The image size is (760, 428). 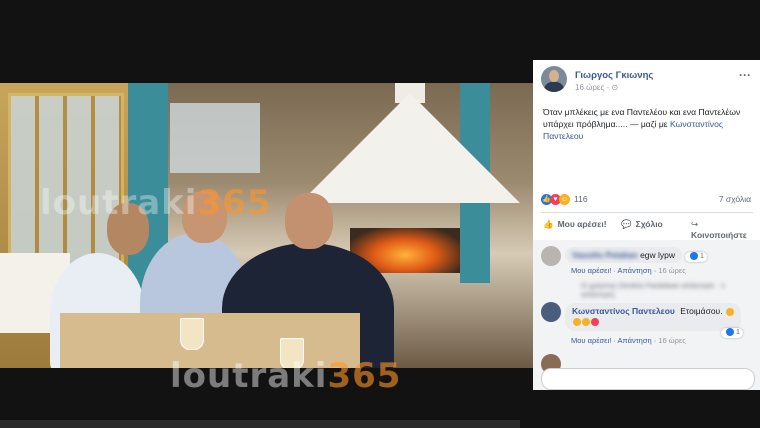 I want to click on comment-button: 💬 Σχόλιο, so click(x=642, y=224).